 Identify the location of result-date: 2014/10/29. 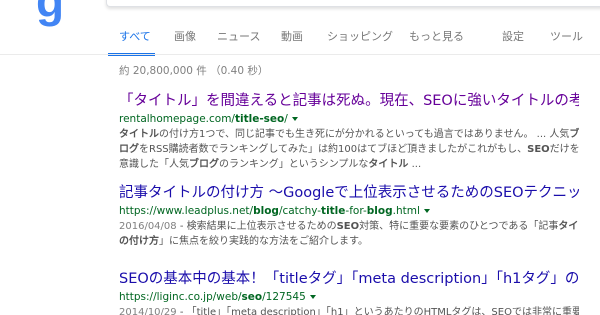
(148, 311).